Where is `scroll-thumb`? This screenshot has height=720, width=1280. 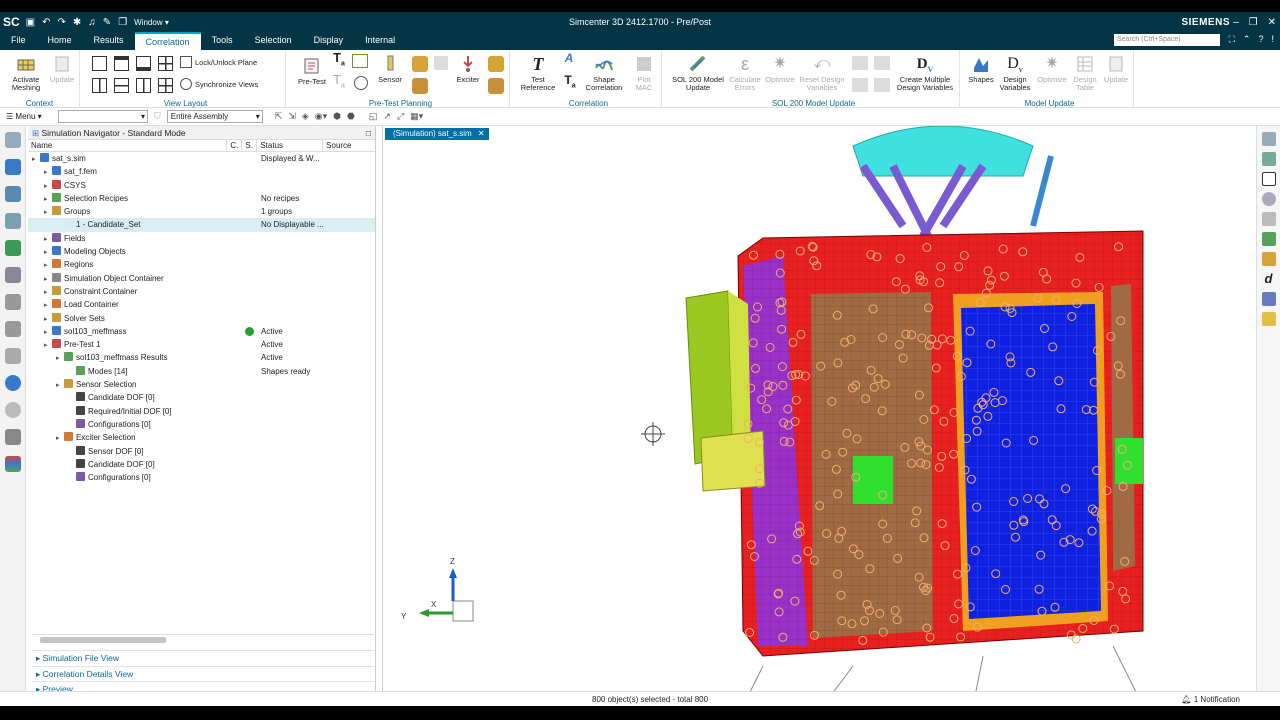
scroll-thumb is located at coordinates (103, 640).